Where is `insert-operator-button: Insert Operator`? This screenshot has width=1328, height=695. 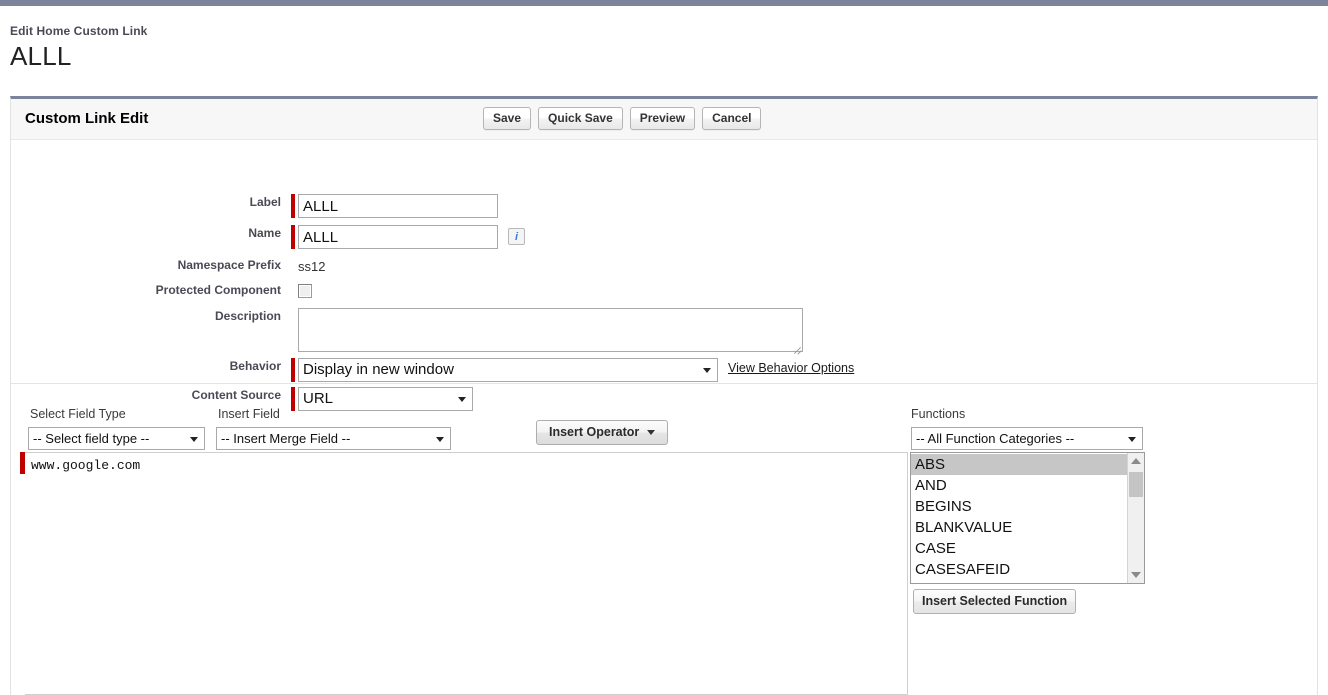 insert-operator-button: Insert Operator is located at coordinates (602, 432).